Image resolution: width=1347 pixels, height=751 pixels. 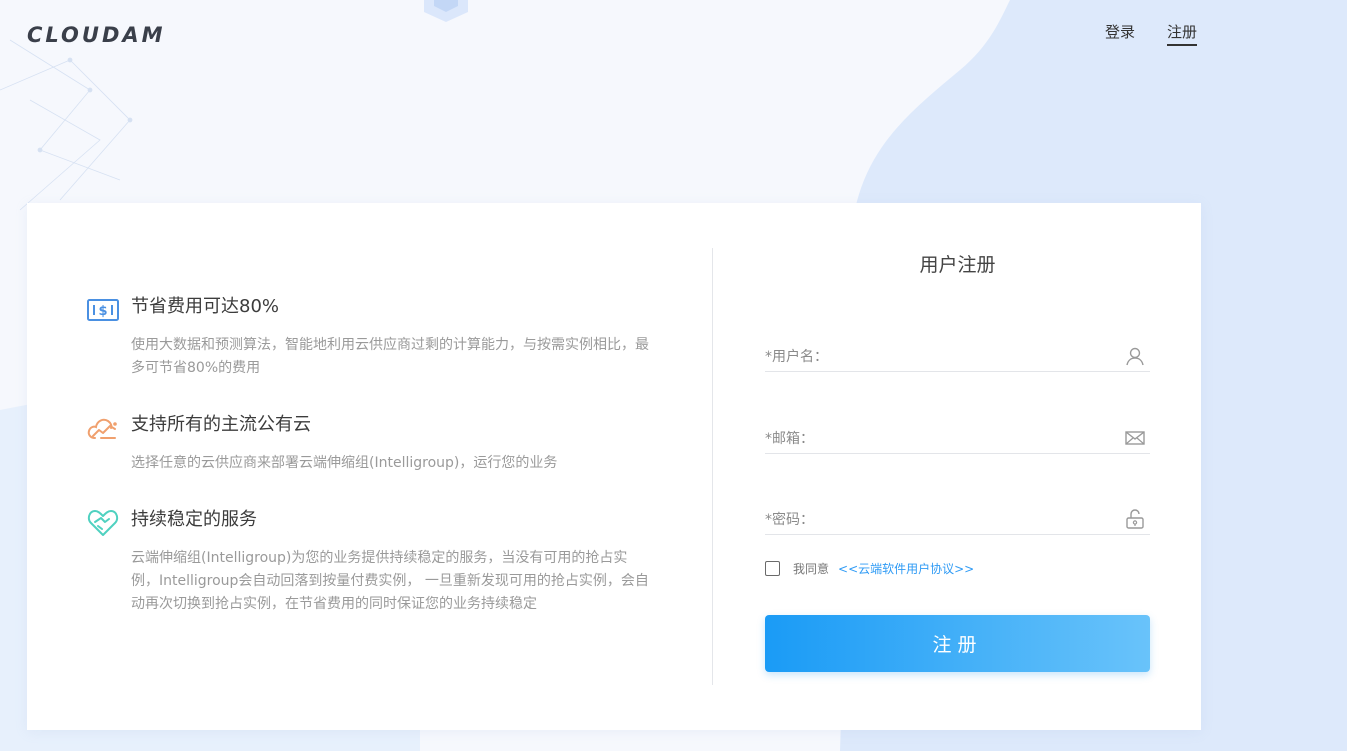 What do you see at coordinates (1135, 438) in the screenshot?
I see `envelope-icon` at bounding box center [1135, 438].